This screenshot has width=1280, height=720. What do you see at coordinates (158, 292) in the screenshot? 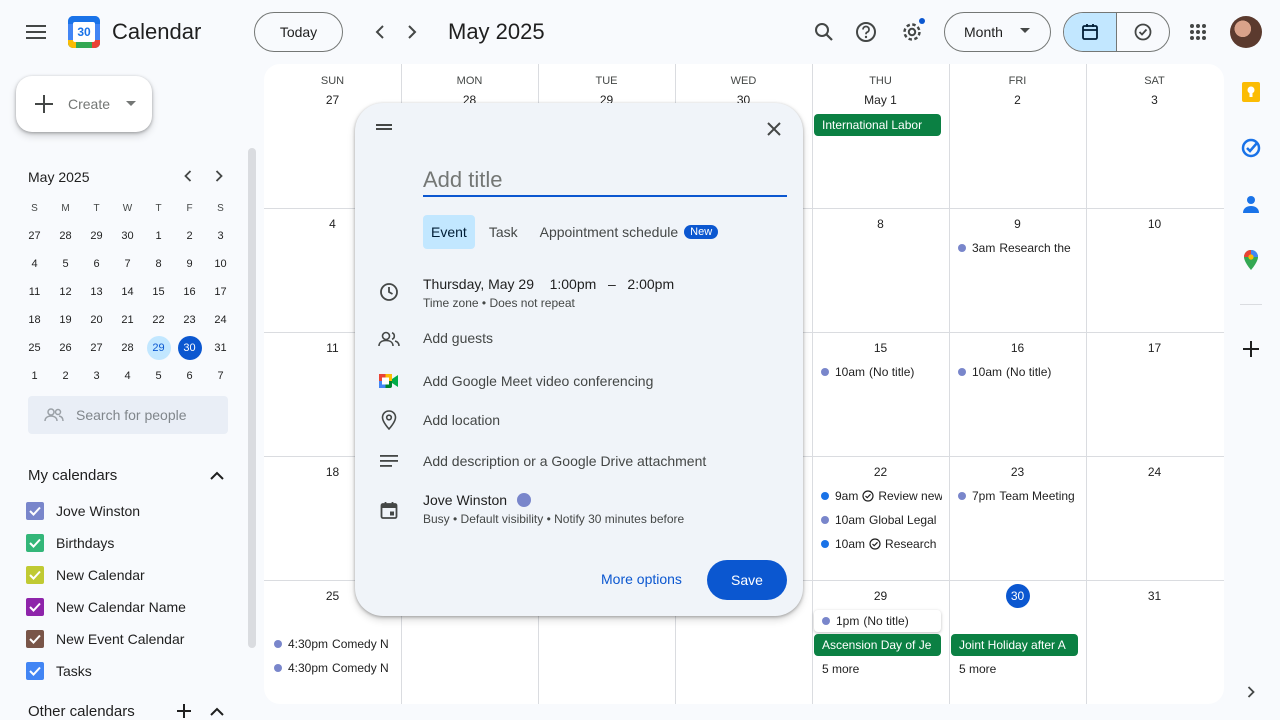
I see `mini-calendar-day: 15` at bounding box center [158, 292].